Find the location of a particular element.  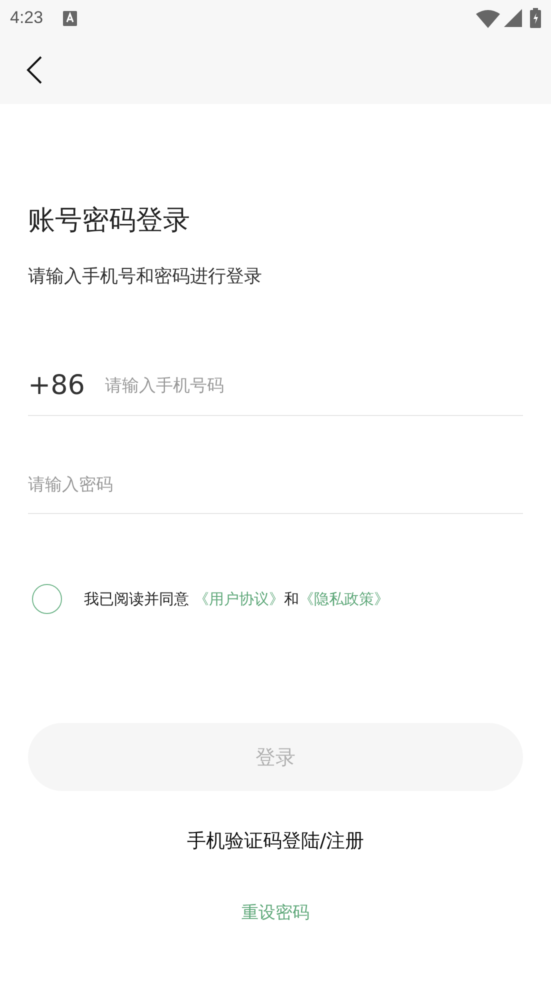

agreement-text: 我已阅读并同意 《用户协议》和《隐私政策》 is located at coordinates (236, 599).